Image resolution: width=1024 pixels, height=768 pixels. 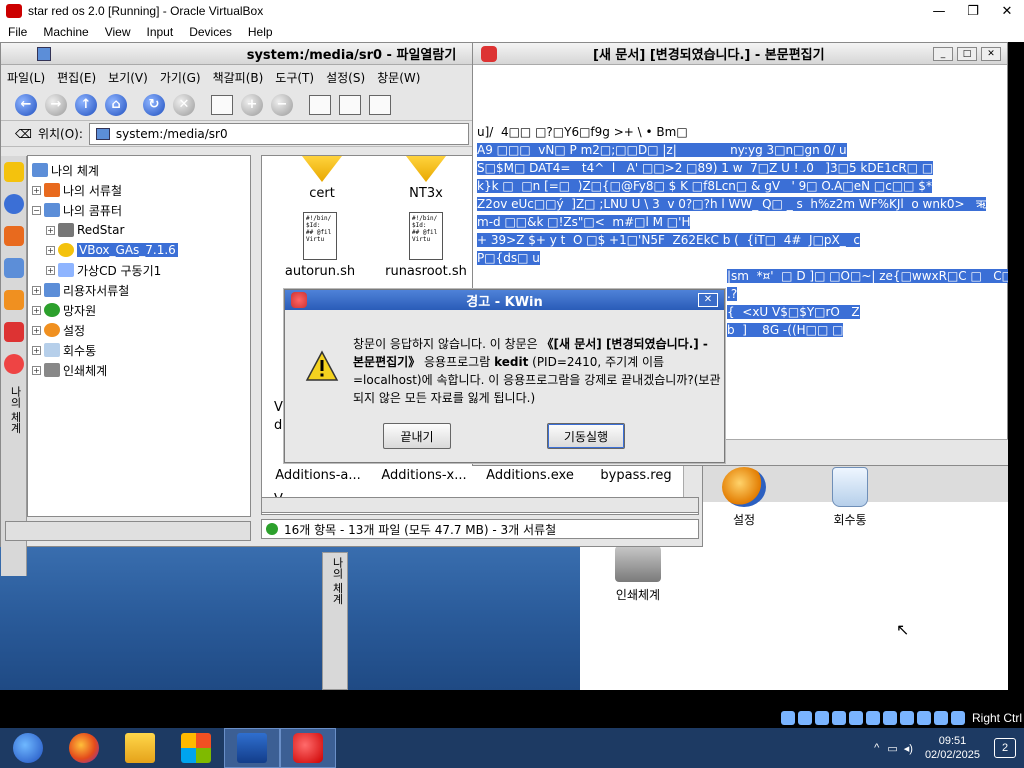 What do you see at coordinates (940, 718) in the screenshot?
I see `mouse-integration-icon` at bounding box center [940, 718].